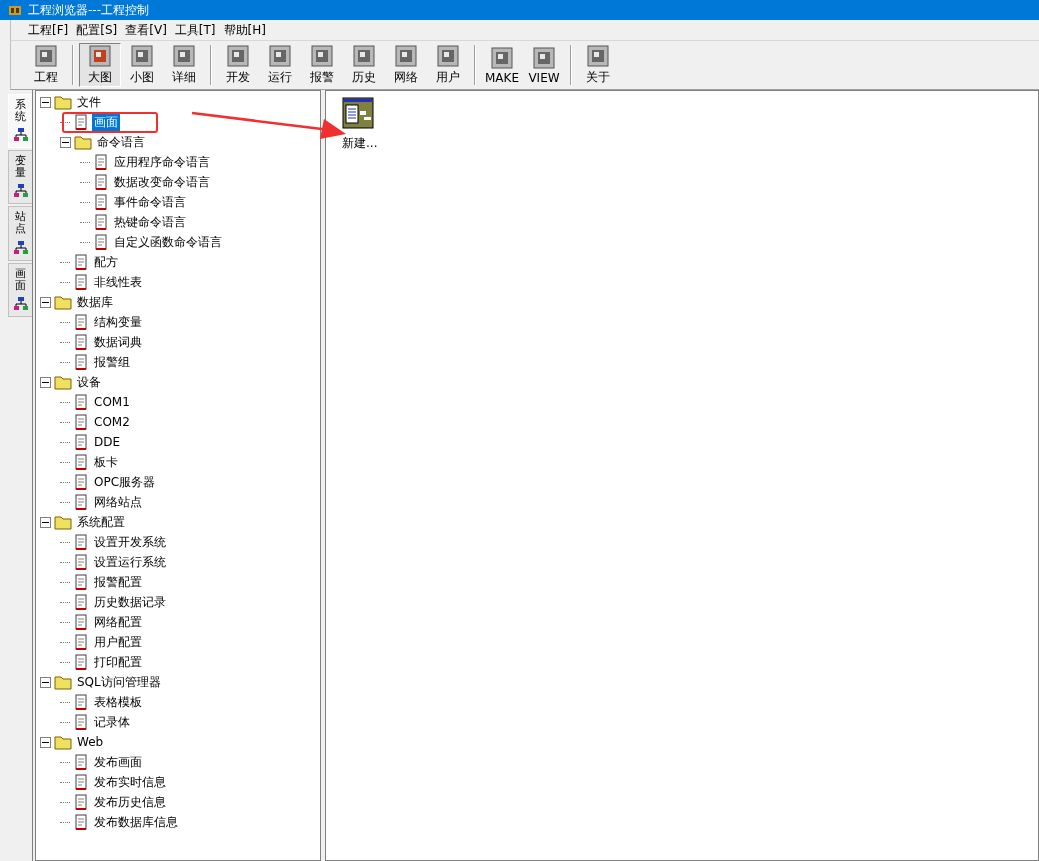 The image size is (1039, 861). Describe the element at coordinates (162, 162) in the screenshot. I see `tree-item: 应用程序命令语言` at that location.